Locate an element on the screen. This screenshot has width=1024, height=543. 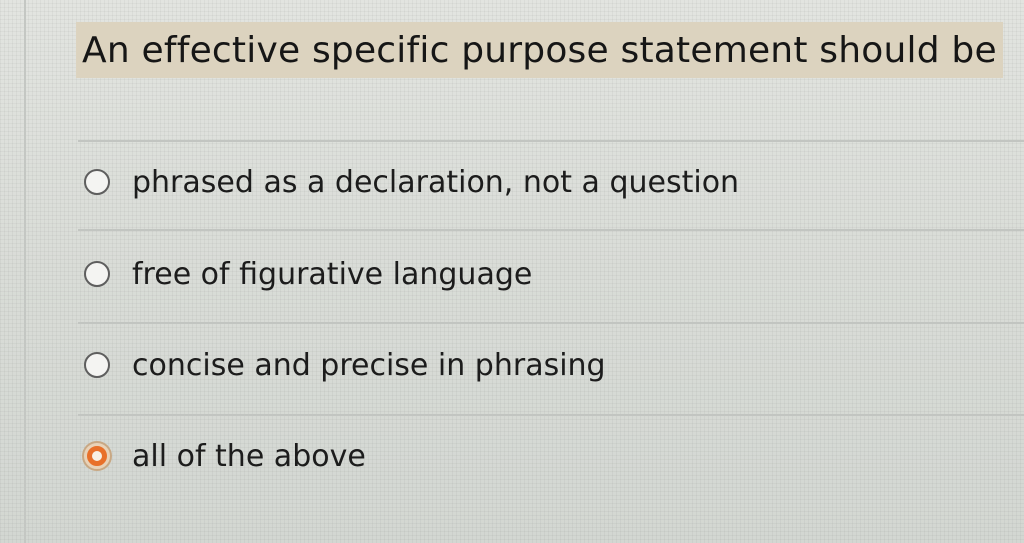
answer-option-3: concise and precise in phrasing is located at coordinates (345, 365).